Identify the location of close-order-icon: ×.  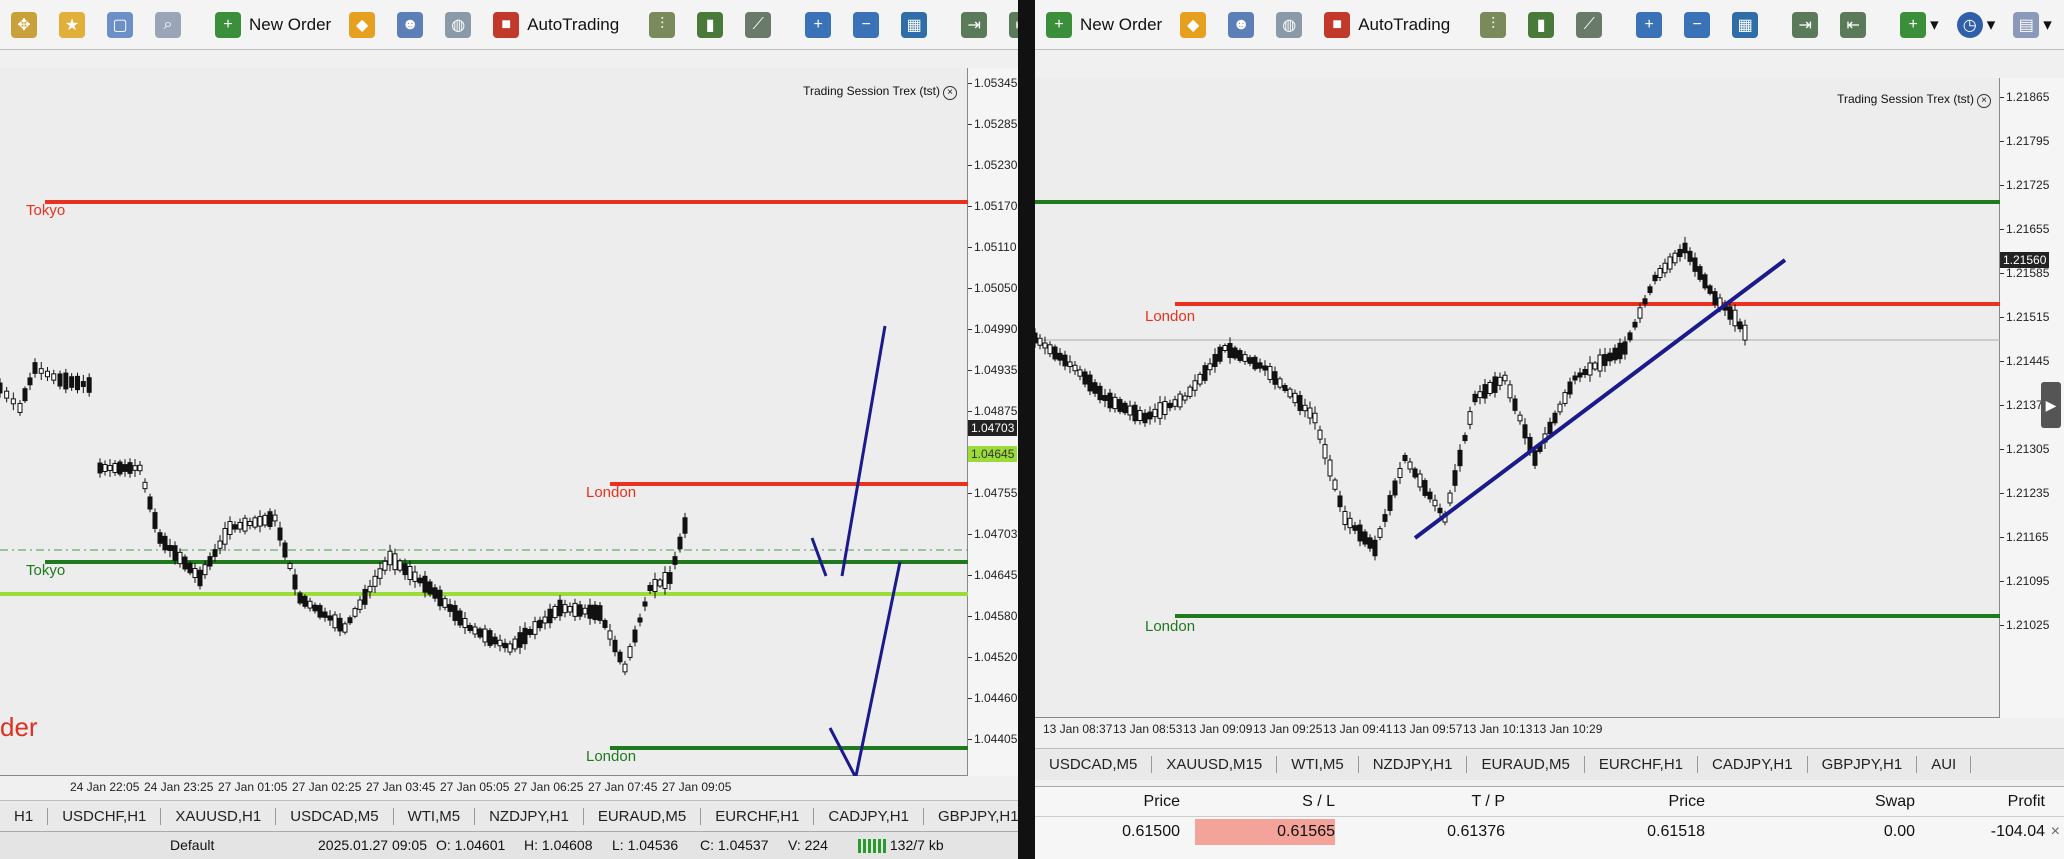
(2055, 832).